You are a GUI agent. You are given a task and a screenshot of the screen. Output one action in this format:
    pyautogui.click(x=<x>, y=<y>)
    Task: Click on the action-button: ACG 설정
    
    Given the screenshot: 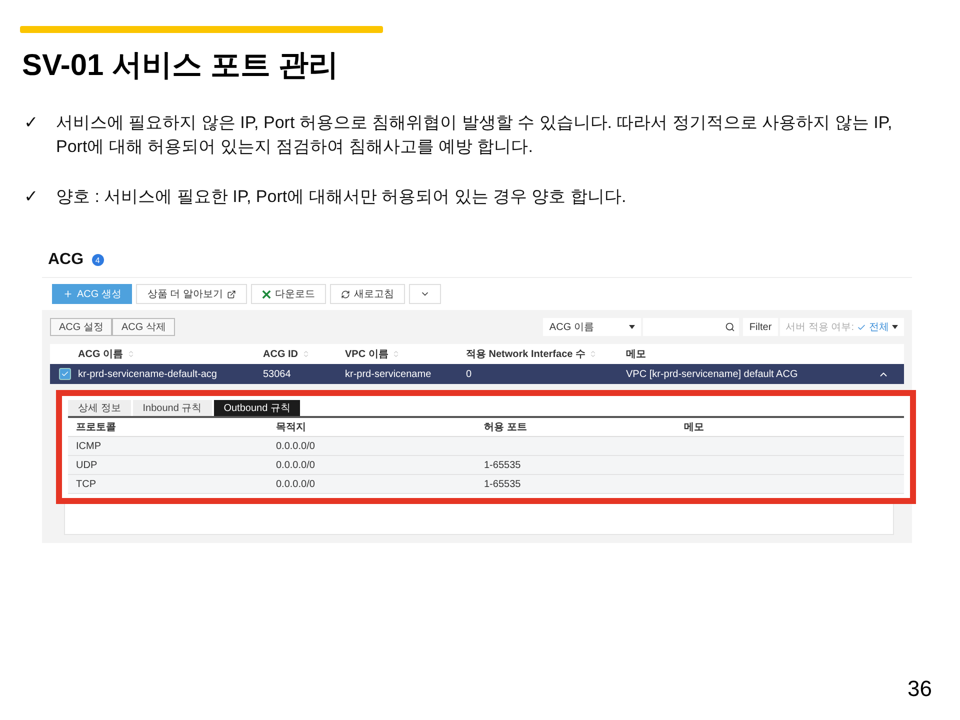 What is the action you would take?
    pyautogui.click(x=81, y=327)
    